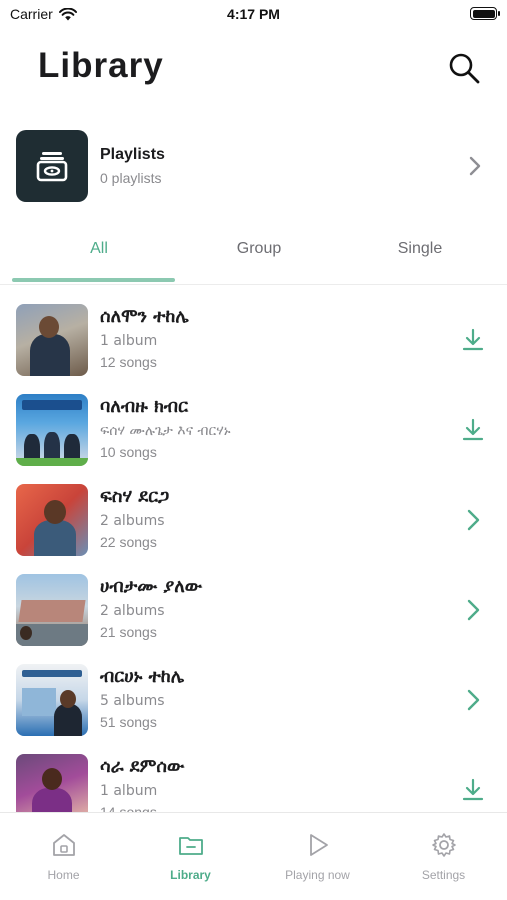 This screenshot has width=507, height=900. Describe the element at coordinates (253, 701) in the screenshot. I see `artist-row: ብርሀኑ ተከሌ 5 albums 51 songs` at that location.